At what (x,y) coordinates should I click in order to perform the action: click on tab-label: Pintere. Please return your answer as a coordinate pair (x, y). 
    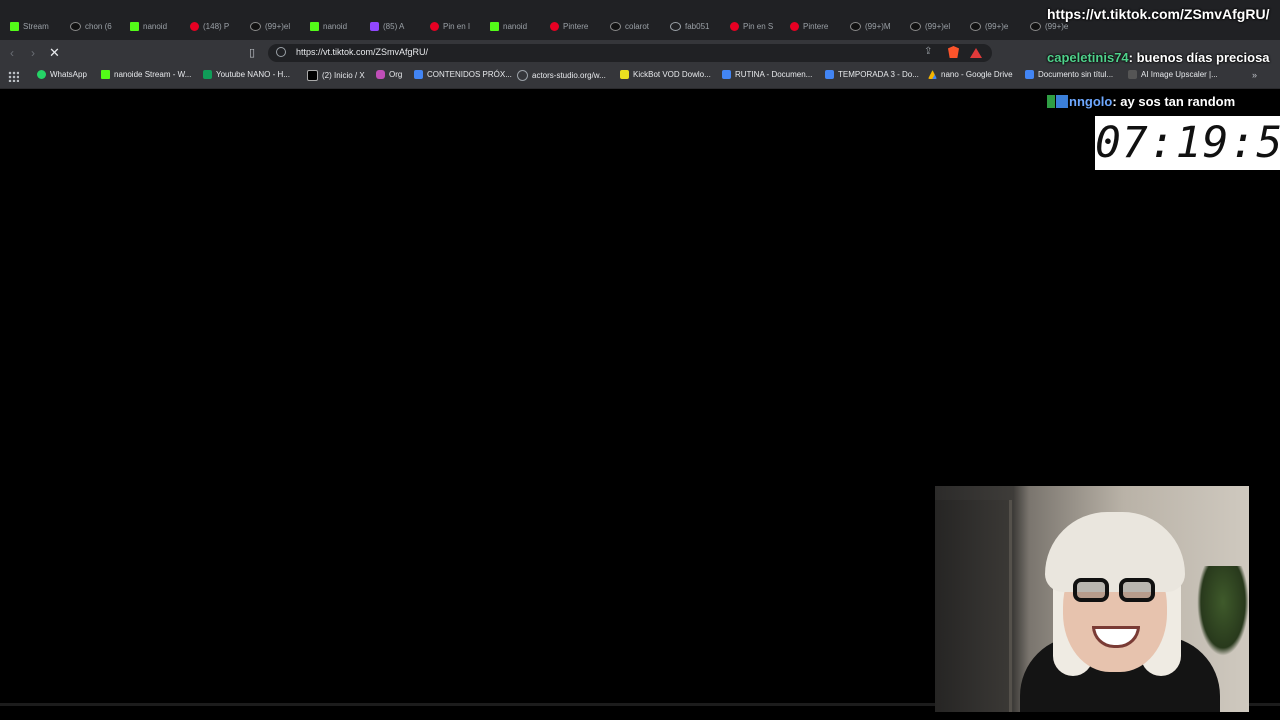
    Looking at the image, I should click on (576, 26).